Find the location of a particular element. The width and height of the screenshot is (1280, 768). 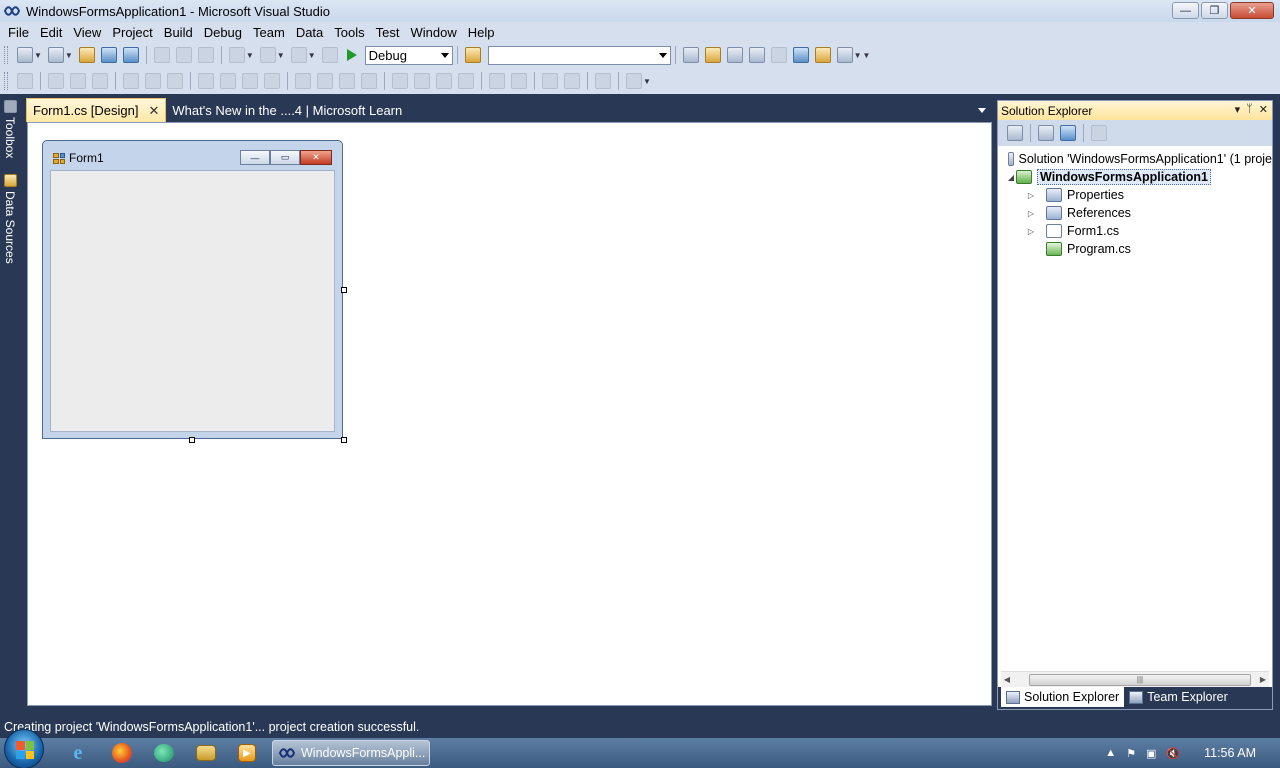

solution-explorer-icon is located at coordinates (690, 55).